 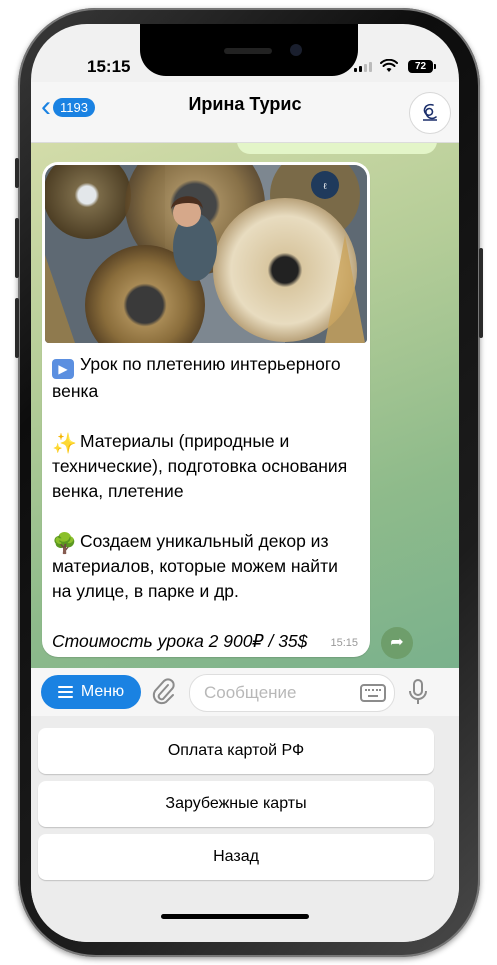 I want to click on message-time: 15:15, so click(x=344, y=643).